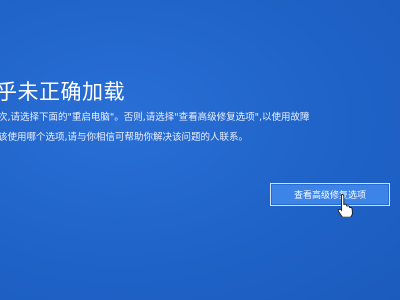 This screenshot has height=300, width=400. What do you see at coordinates (345, 205) in the screenshot?
I see `hand-pointer-icon` at bounding box center [345, 205].